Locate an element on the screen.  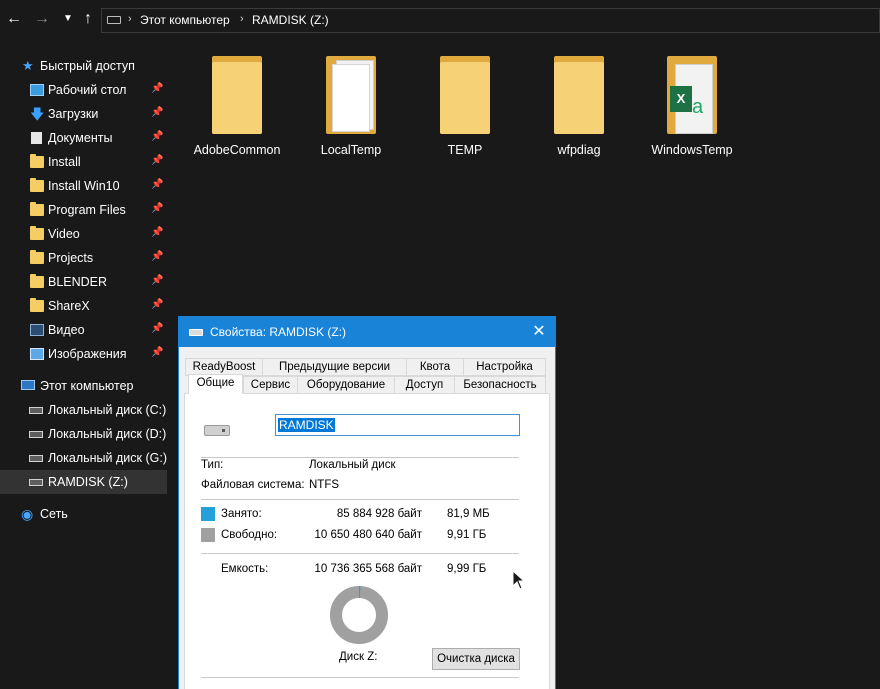
sidebar-item-drive-g: Локальный диск (G:) is located at coordinates (83, 458).